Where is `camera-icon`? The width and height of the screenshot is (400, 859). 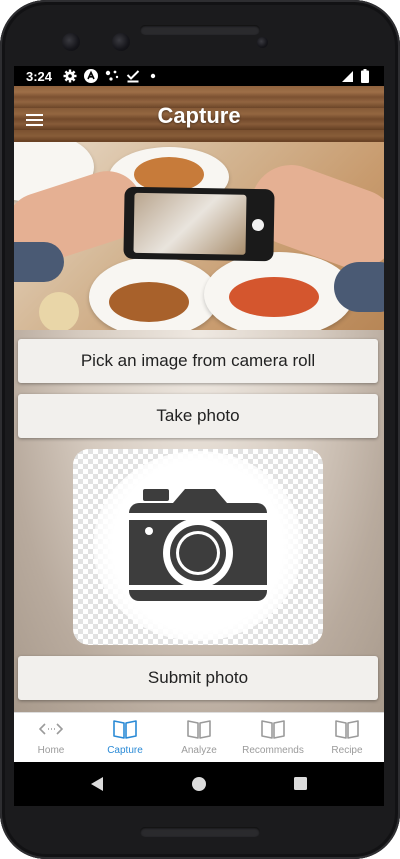
camera-icon is located at coordinates (198, 545).